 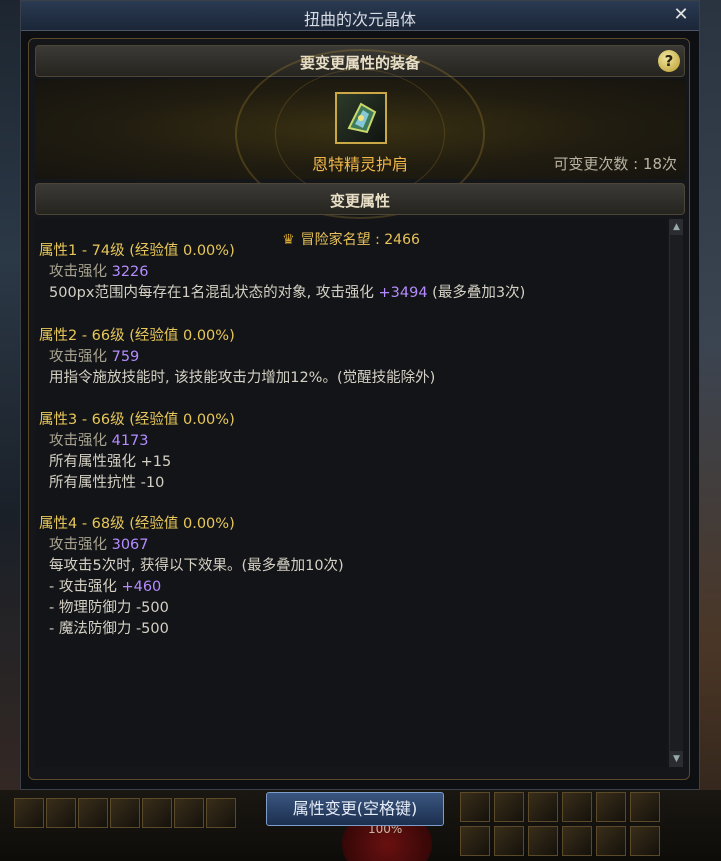 I want to click on attribute-text: 用指令施放技能时, 该技能攻击力增加12%。(觉醒技能除外), so click(x=242, y=378).